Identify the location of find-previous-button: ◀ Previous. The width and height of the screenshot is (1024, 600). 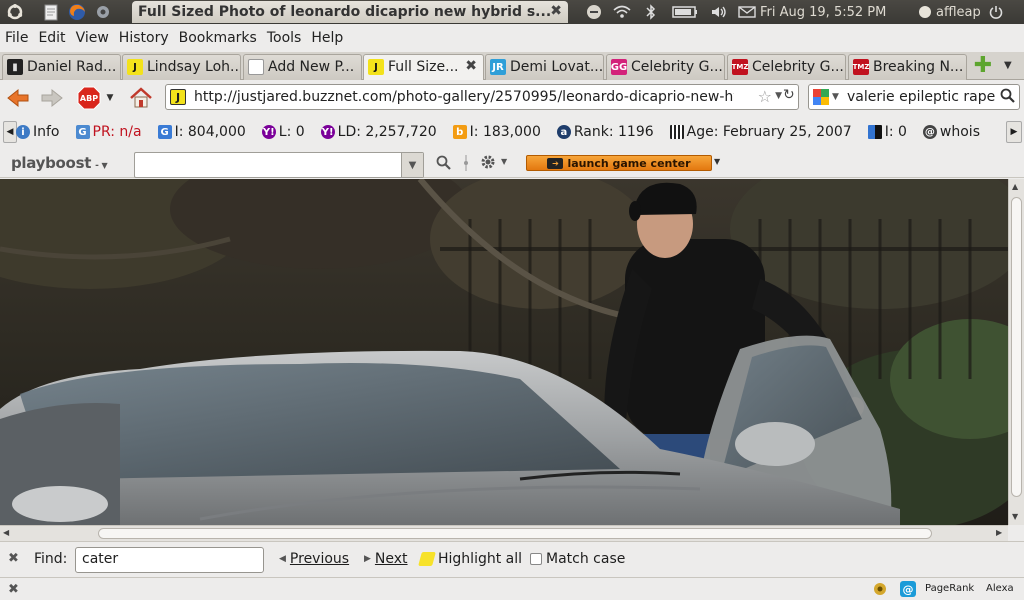
(314, 559).